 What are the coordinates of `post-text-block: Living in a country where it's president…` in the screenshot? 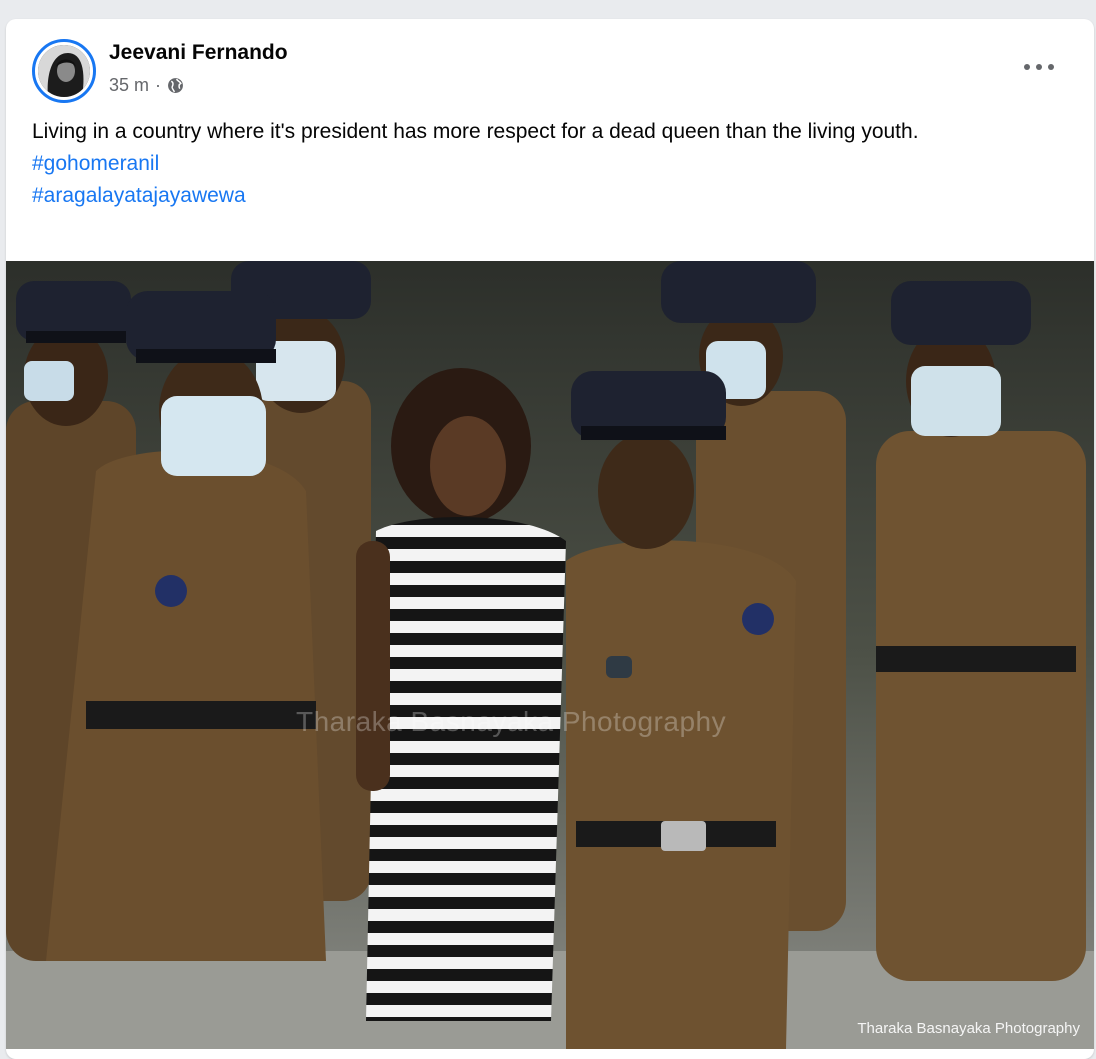 It's located at (537, 164).